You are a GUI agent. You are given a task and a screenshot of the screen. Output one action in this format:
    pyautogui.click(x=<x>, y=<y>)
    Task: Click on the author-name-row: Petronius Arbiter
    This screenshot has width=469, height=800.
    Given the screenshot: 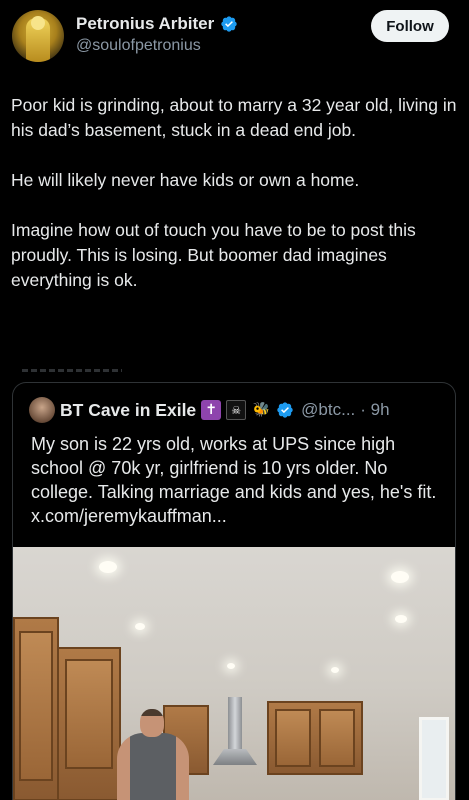 What is the action you would take?
    pyautogui.click(x=157, y=24)
    